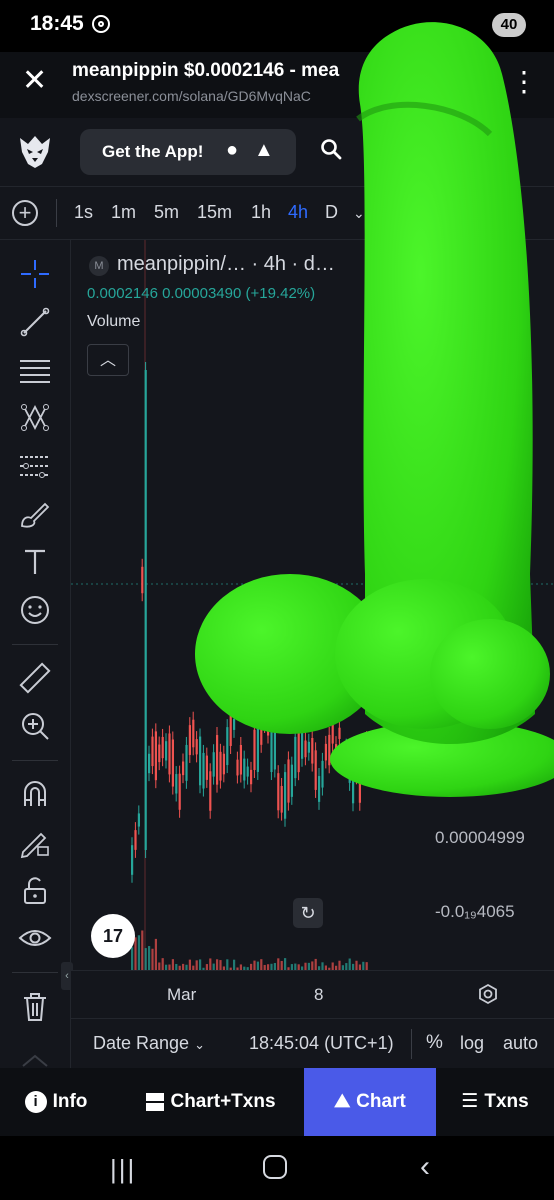  I want to click on tab-info: i Info, so click(56, 1102).